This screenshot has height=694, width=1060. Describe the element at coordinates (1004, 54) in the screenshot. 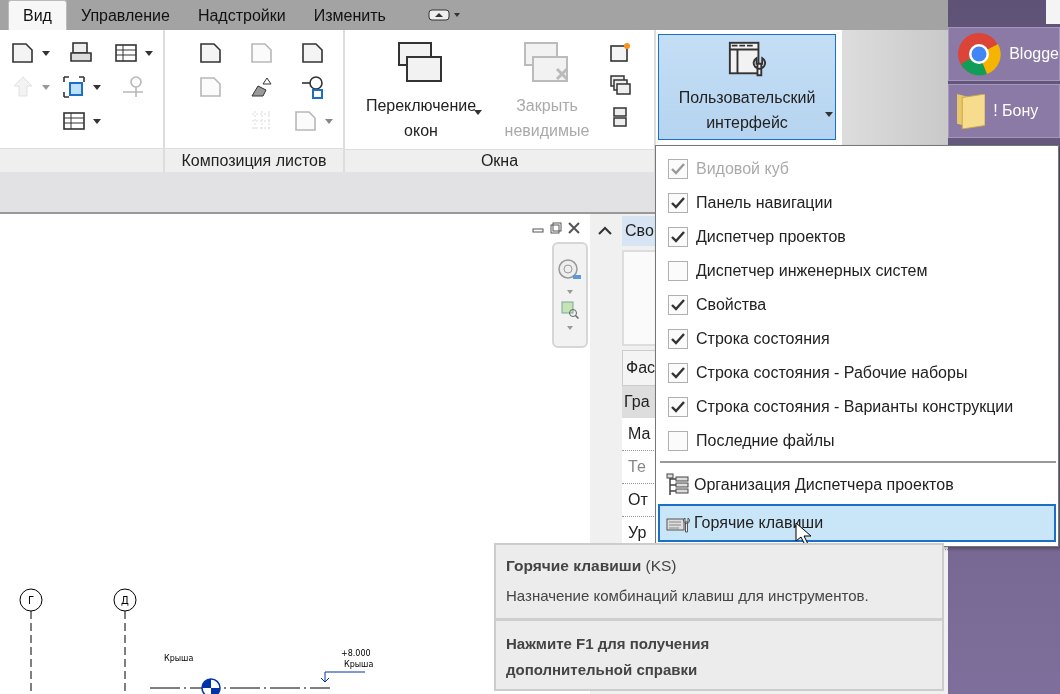

I see `desktop-shortcut: Blogge` at that location.